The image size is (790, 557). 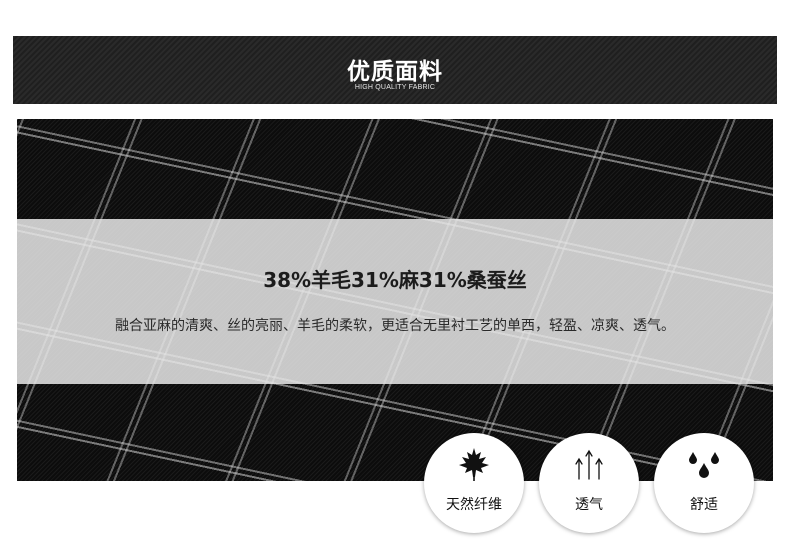 I want to click on section-title: 优质面料, so click(x=395, y=72).